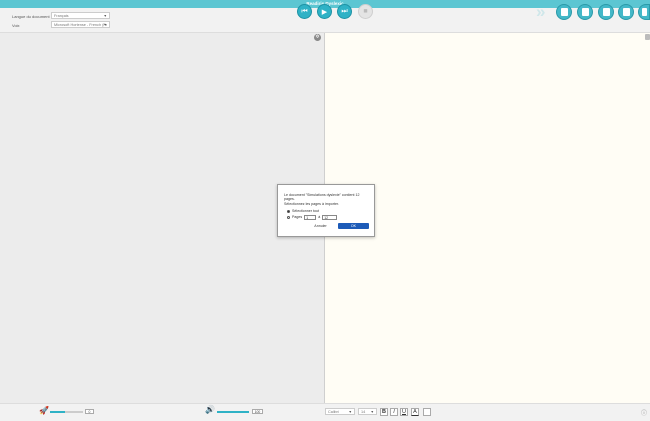 The width and height of the screenshot is (650, 421). I want to click on language-label: Langue du document, so click(31, 16).